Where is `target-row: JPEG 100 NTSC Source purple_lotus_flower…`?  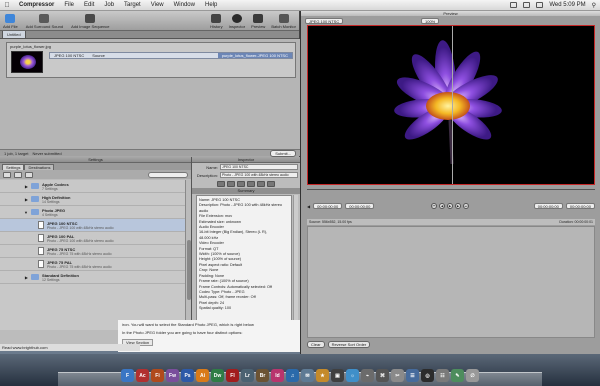 target-row: JPEG 100 NTSC Source purple_lotus_flower… is located at coordinates (171, 55).